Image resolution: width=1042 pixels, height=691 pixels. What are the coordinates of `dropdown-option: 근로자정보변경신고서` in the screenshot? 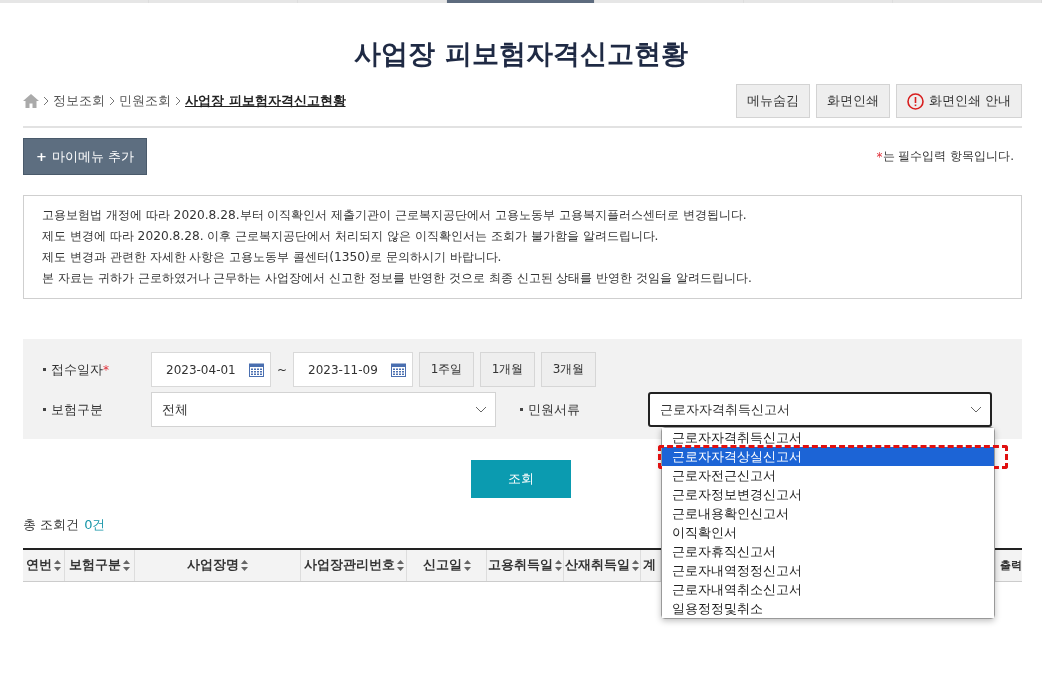 It's located at (828, 494).